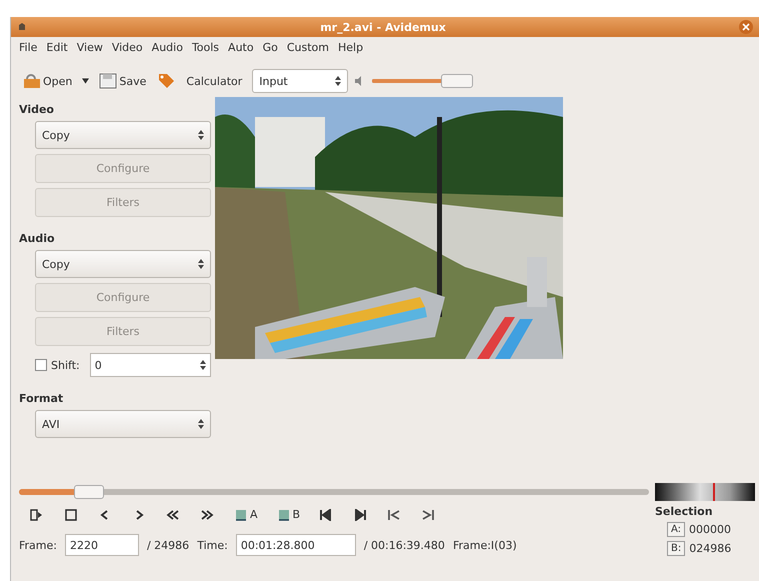 The image size is (759, 581). What do you see at coordinates (404, 545) in the screenshot?
I see `duration-text: / 00:16:39.480` at bounding box center [404, 545].